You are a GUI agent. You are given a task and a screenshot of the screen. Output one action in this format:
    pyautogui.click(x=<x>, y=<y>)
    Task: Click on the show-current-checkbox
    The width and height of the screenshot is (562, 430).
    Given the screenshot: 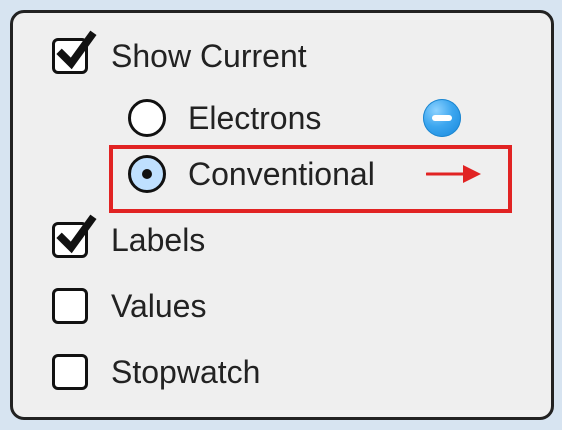 What is the action you would take?
    pyautogui.click(x=74, y=52)
    